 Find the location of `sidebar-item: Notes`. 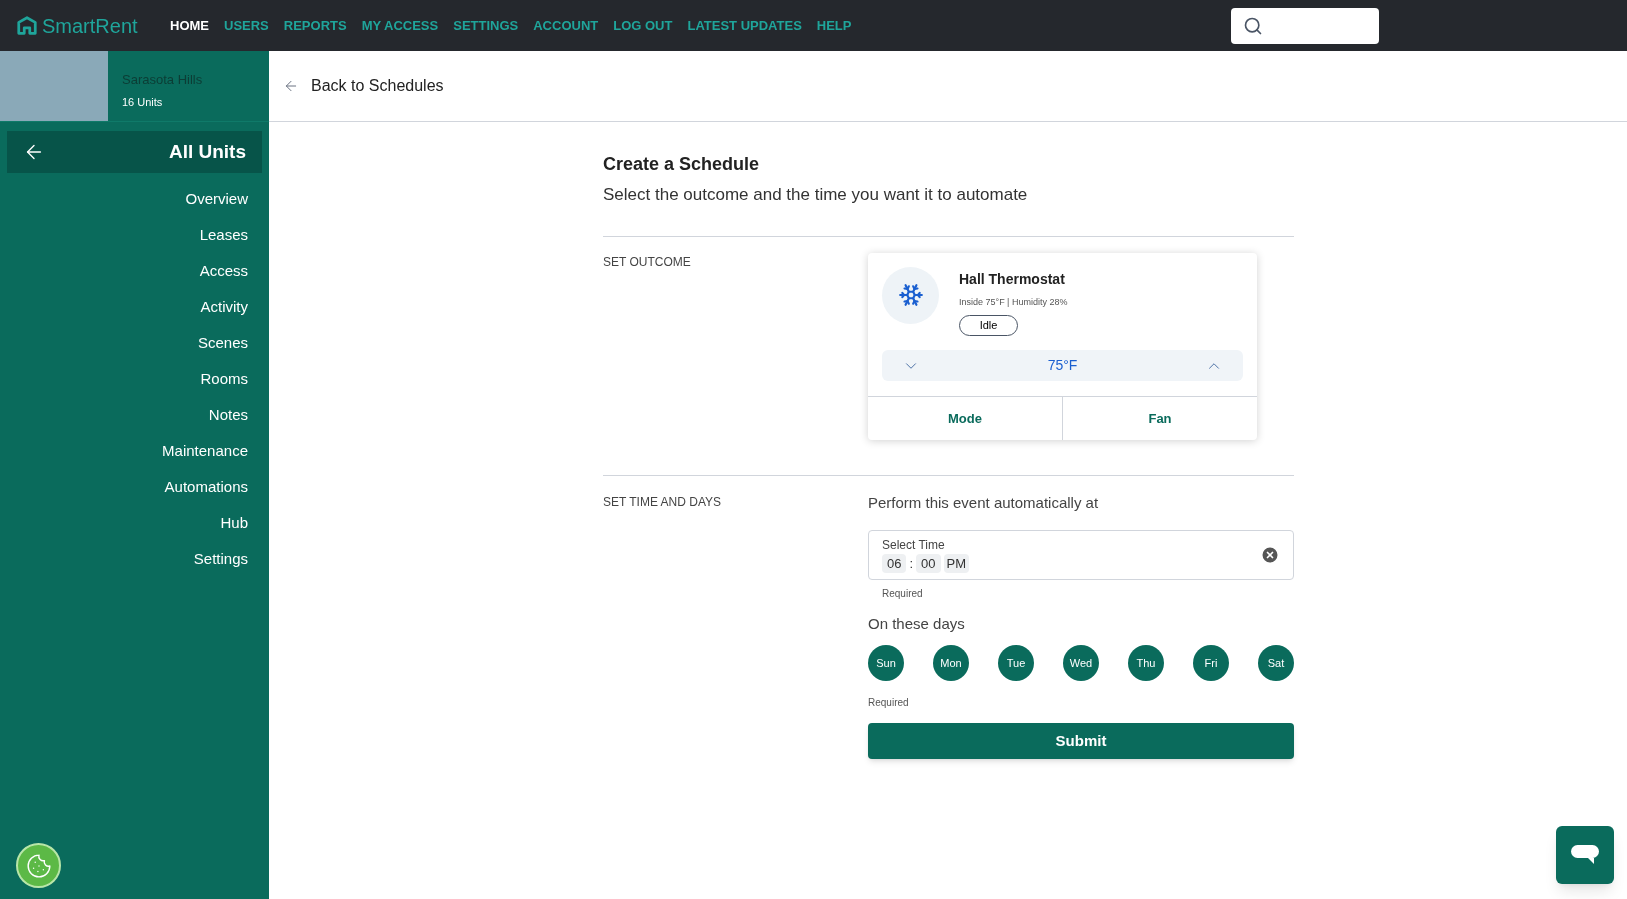

sidebar-item: Notes is located at coordinates (228, 415).